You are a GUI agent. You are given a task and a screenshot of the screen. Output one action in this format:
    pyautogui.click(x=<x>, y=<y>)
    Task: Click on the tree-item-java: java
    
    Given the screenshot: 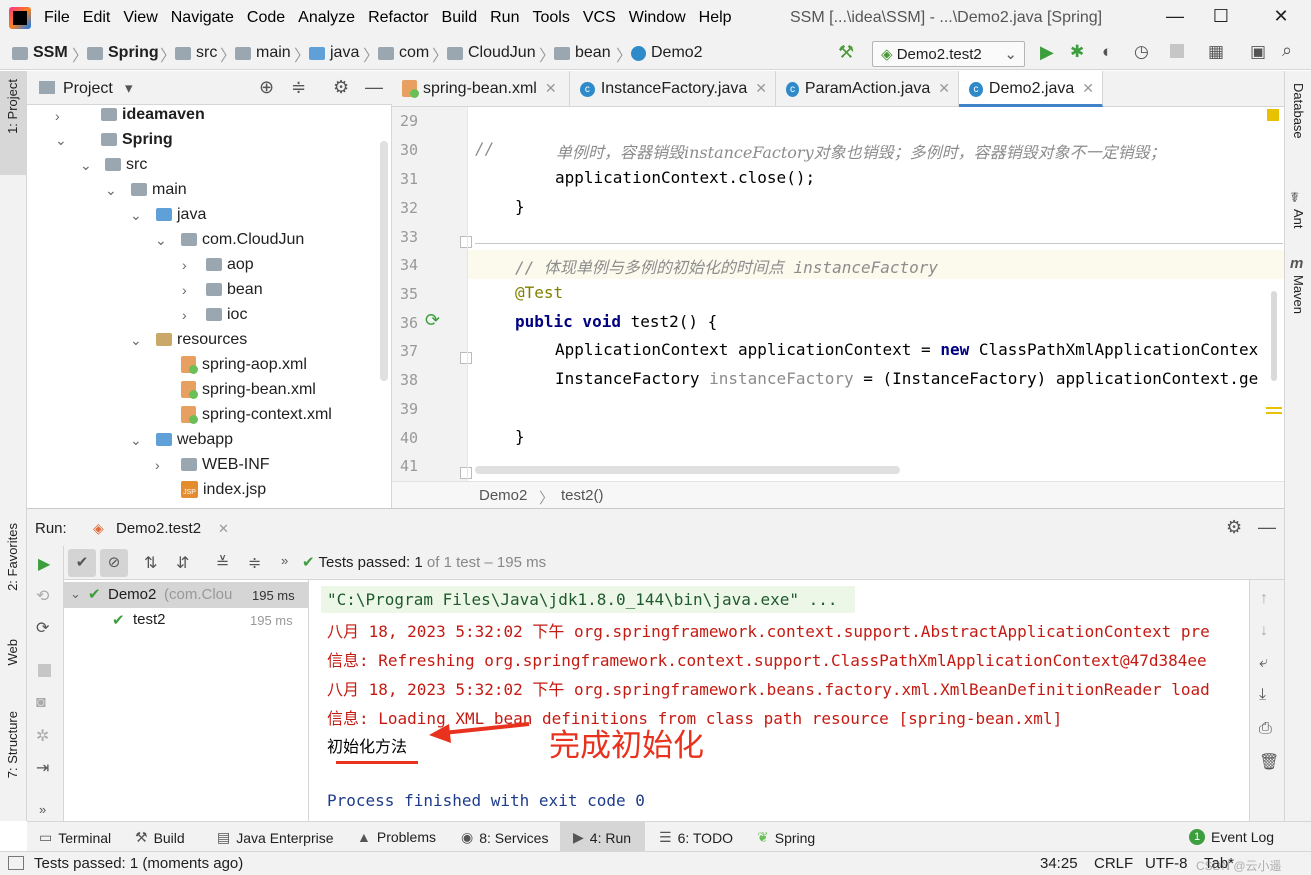 What is the action you would take?
    pyautogui.click(x=181, y=214)
    